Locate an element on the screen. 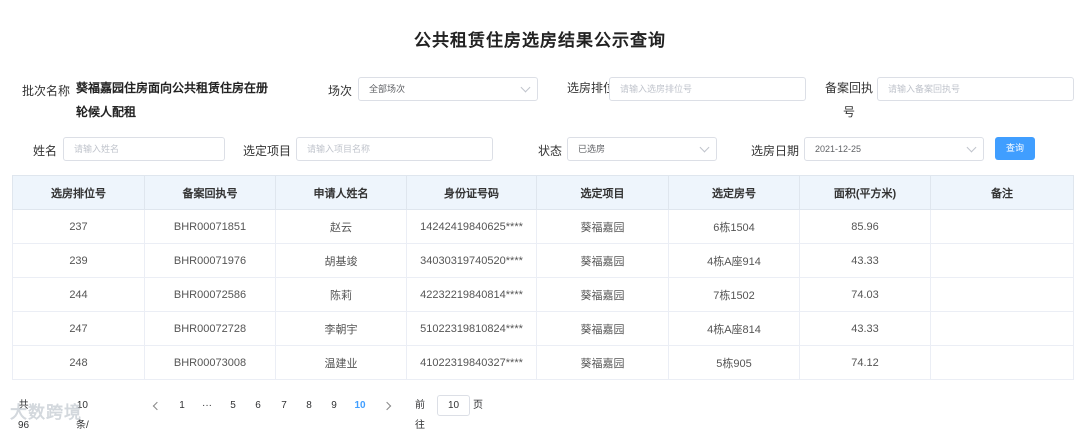 The height and width of the screenshot is (432, 1080). cell-receipt: BHR00071976 is located at coordinates (210, 260).